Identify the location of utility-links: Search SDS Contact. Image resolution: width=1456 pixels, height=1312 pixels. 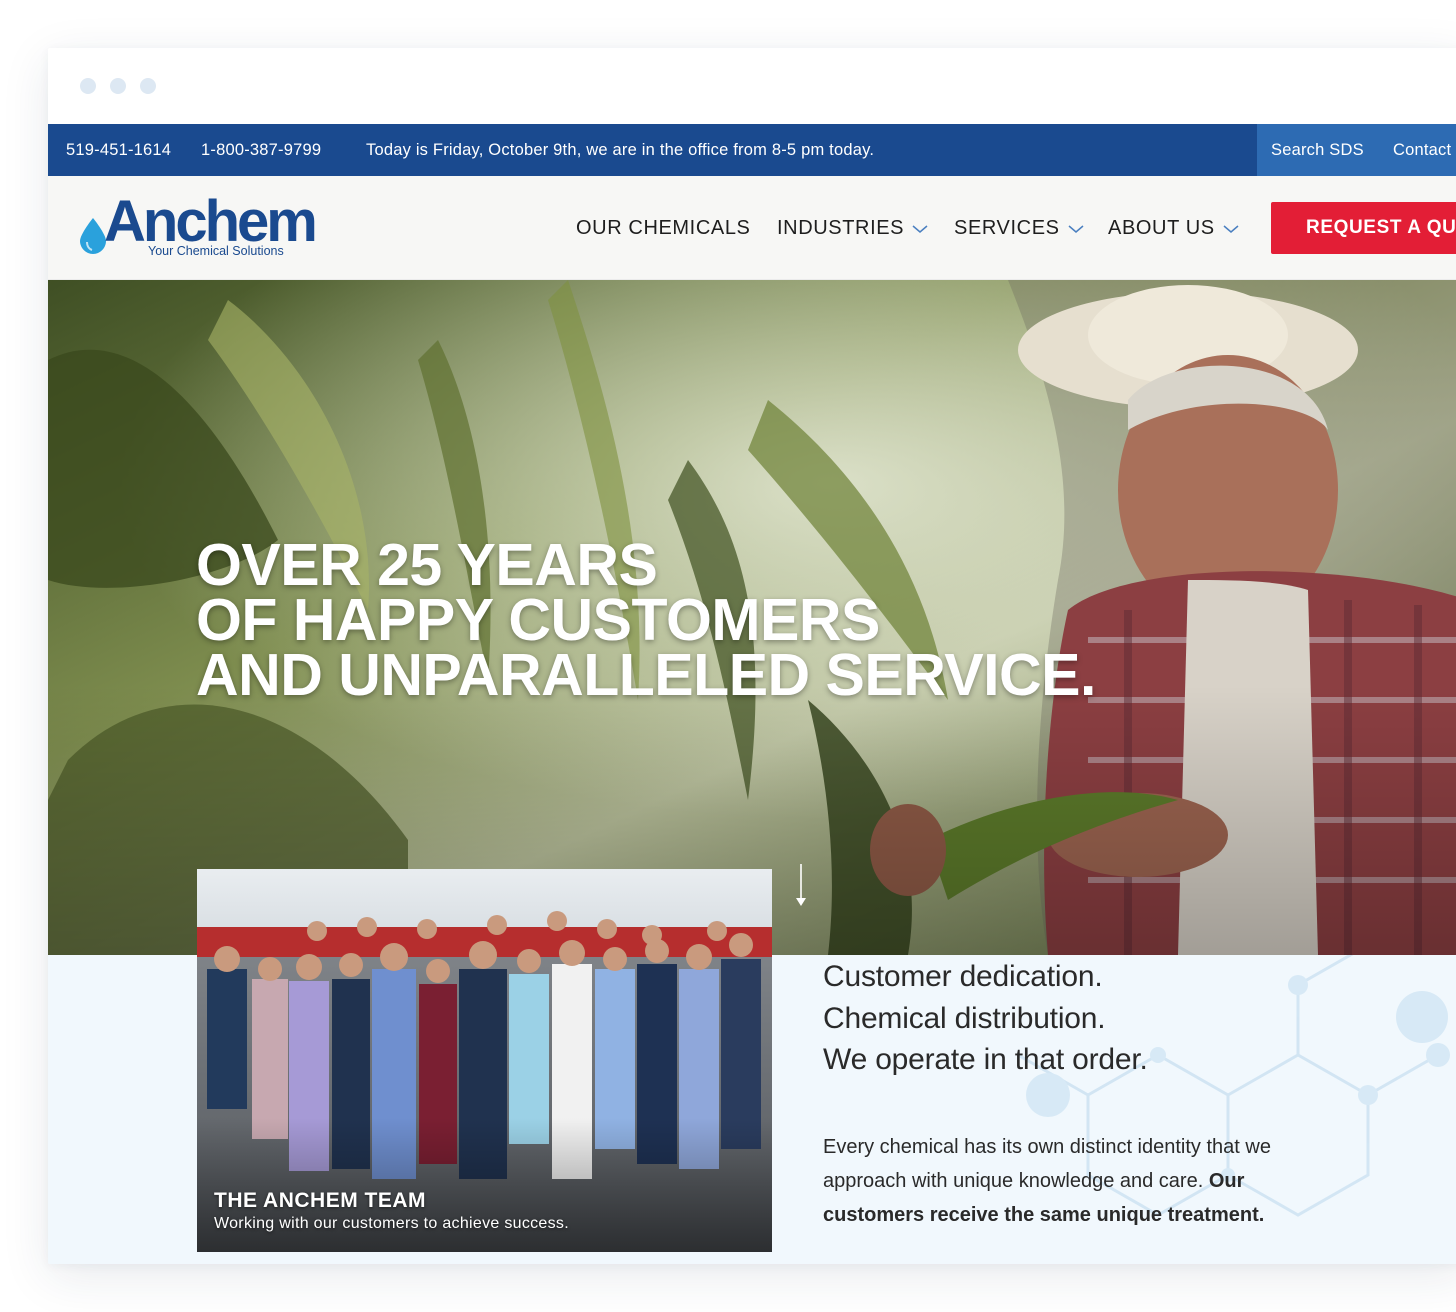
(1356, 150).